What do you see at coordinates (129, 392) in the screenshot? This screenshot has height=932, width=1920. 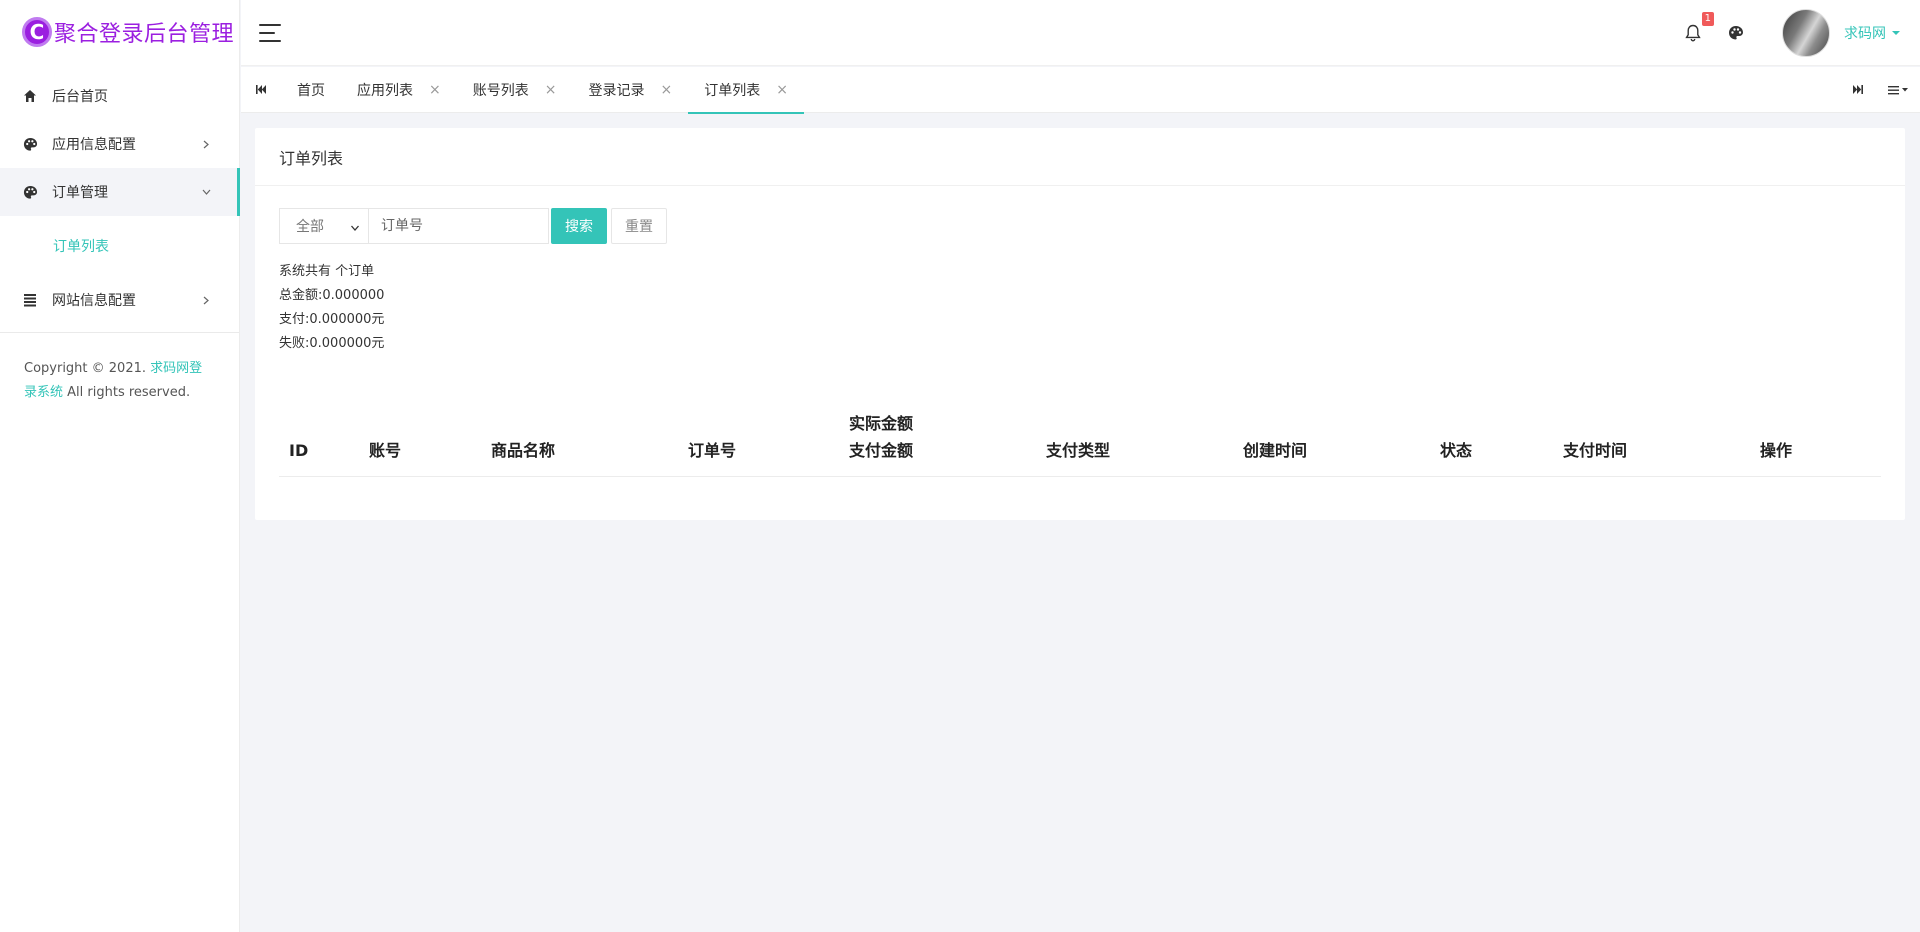 I see `copyright-suffix: All rights reserved.` at bounding box center [129, 392].